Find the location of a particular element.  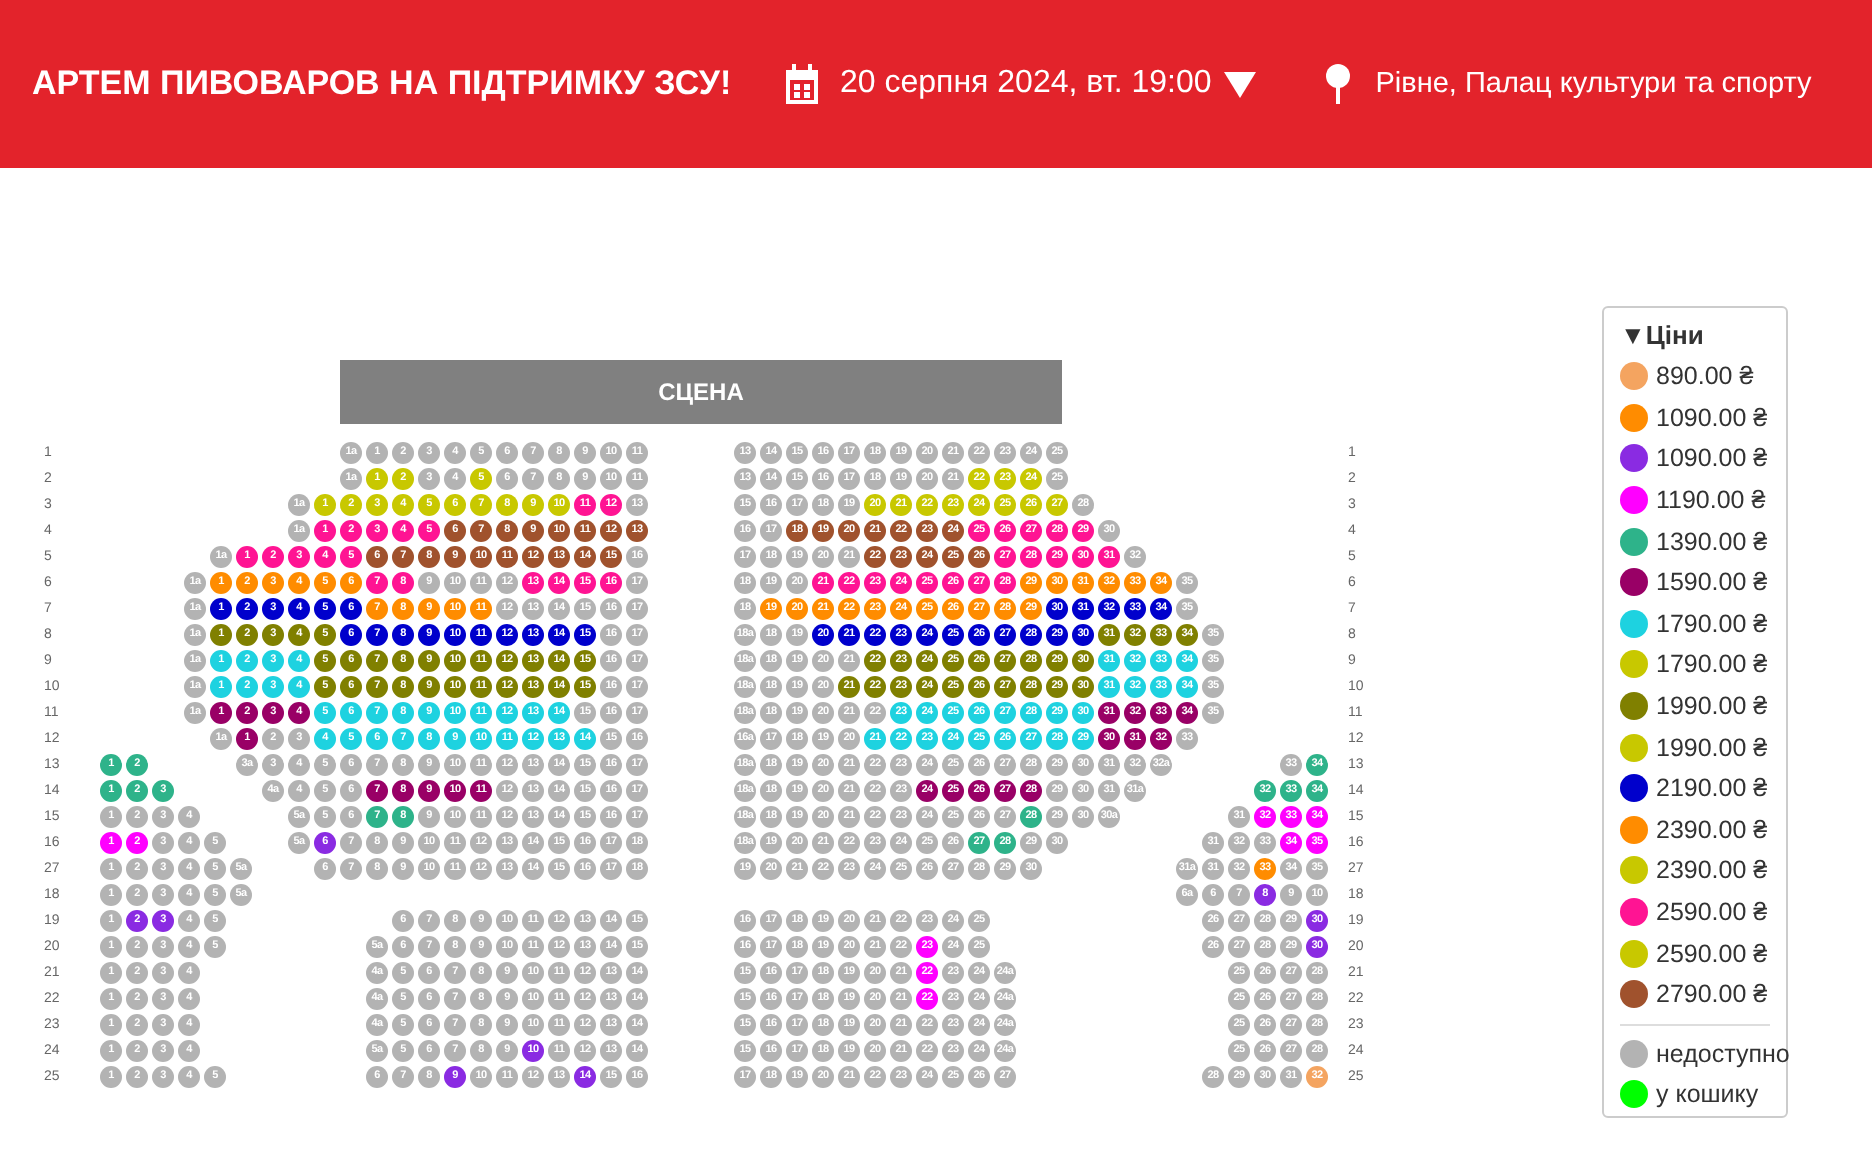

price-label: 2790.00 ₴ is located at coordinates (1712, 994).